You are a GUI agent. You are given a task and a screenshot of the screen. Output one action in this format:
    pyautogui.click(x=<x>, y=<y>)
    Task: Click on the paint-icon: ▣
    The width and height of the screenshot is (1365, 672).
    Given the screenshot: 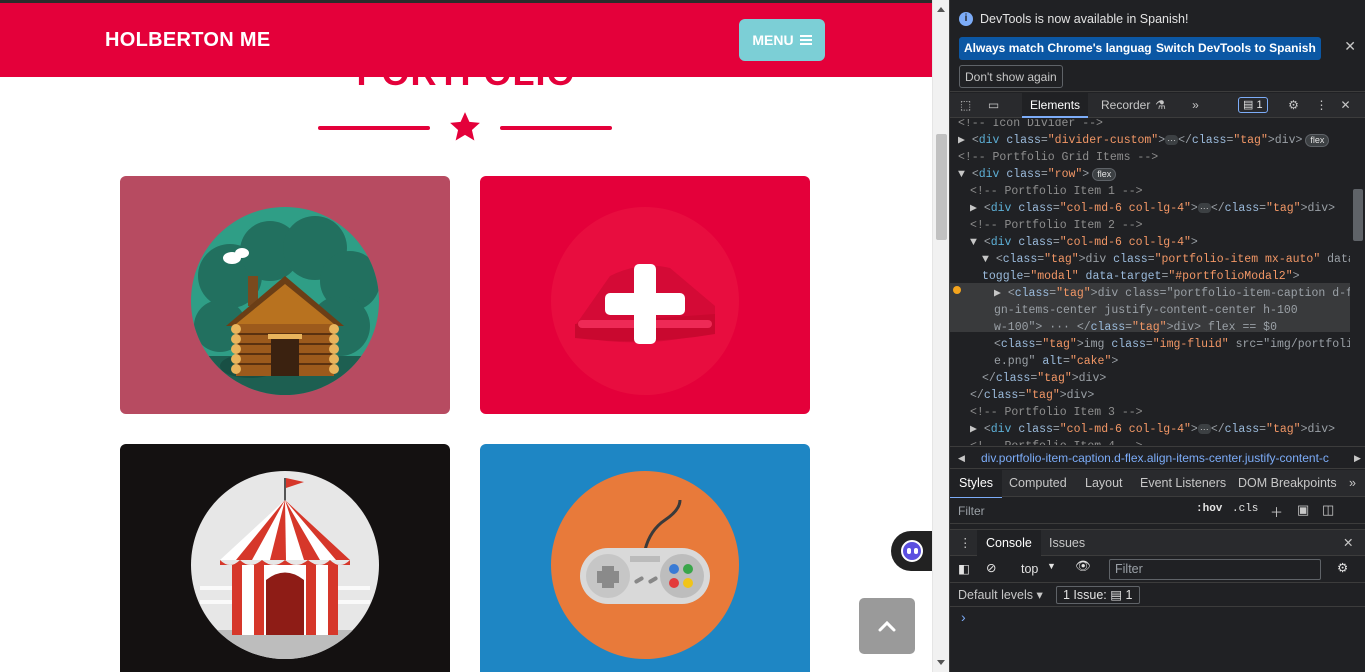 What is the action you would take?
    pyautogui.click(x=1303, y=510)
    